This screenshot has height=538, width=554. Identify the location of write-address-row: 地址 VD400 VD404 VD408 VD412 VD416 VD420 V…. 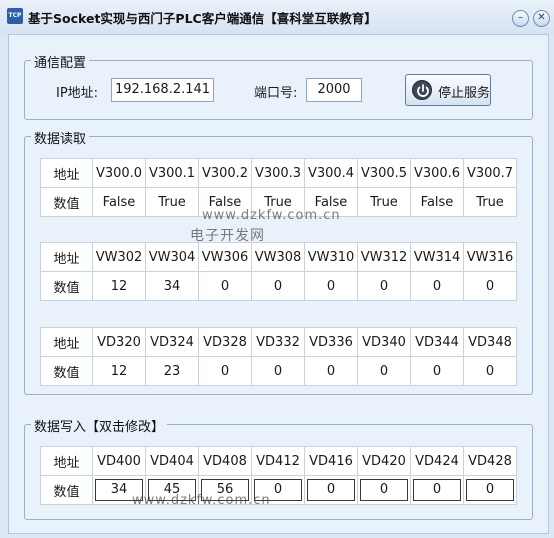
(278, 461).